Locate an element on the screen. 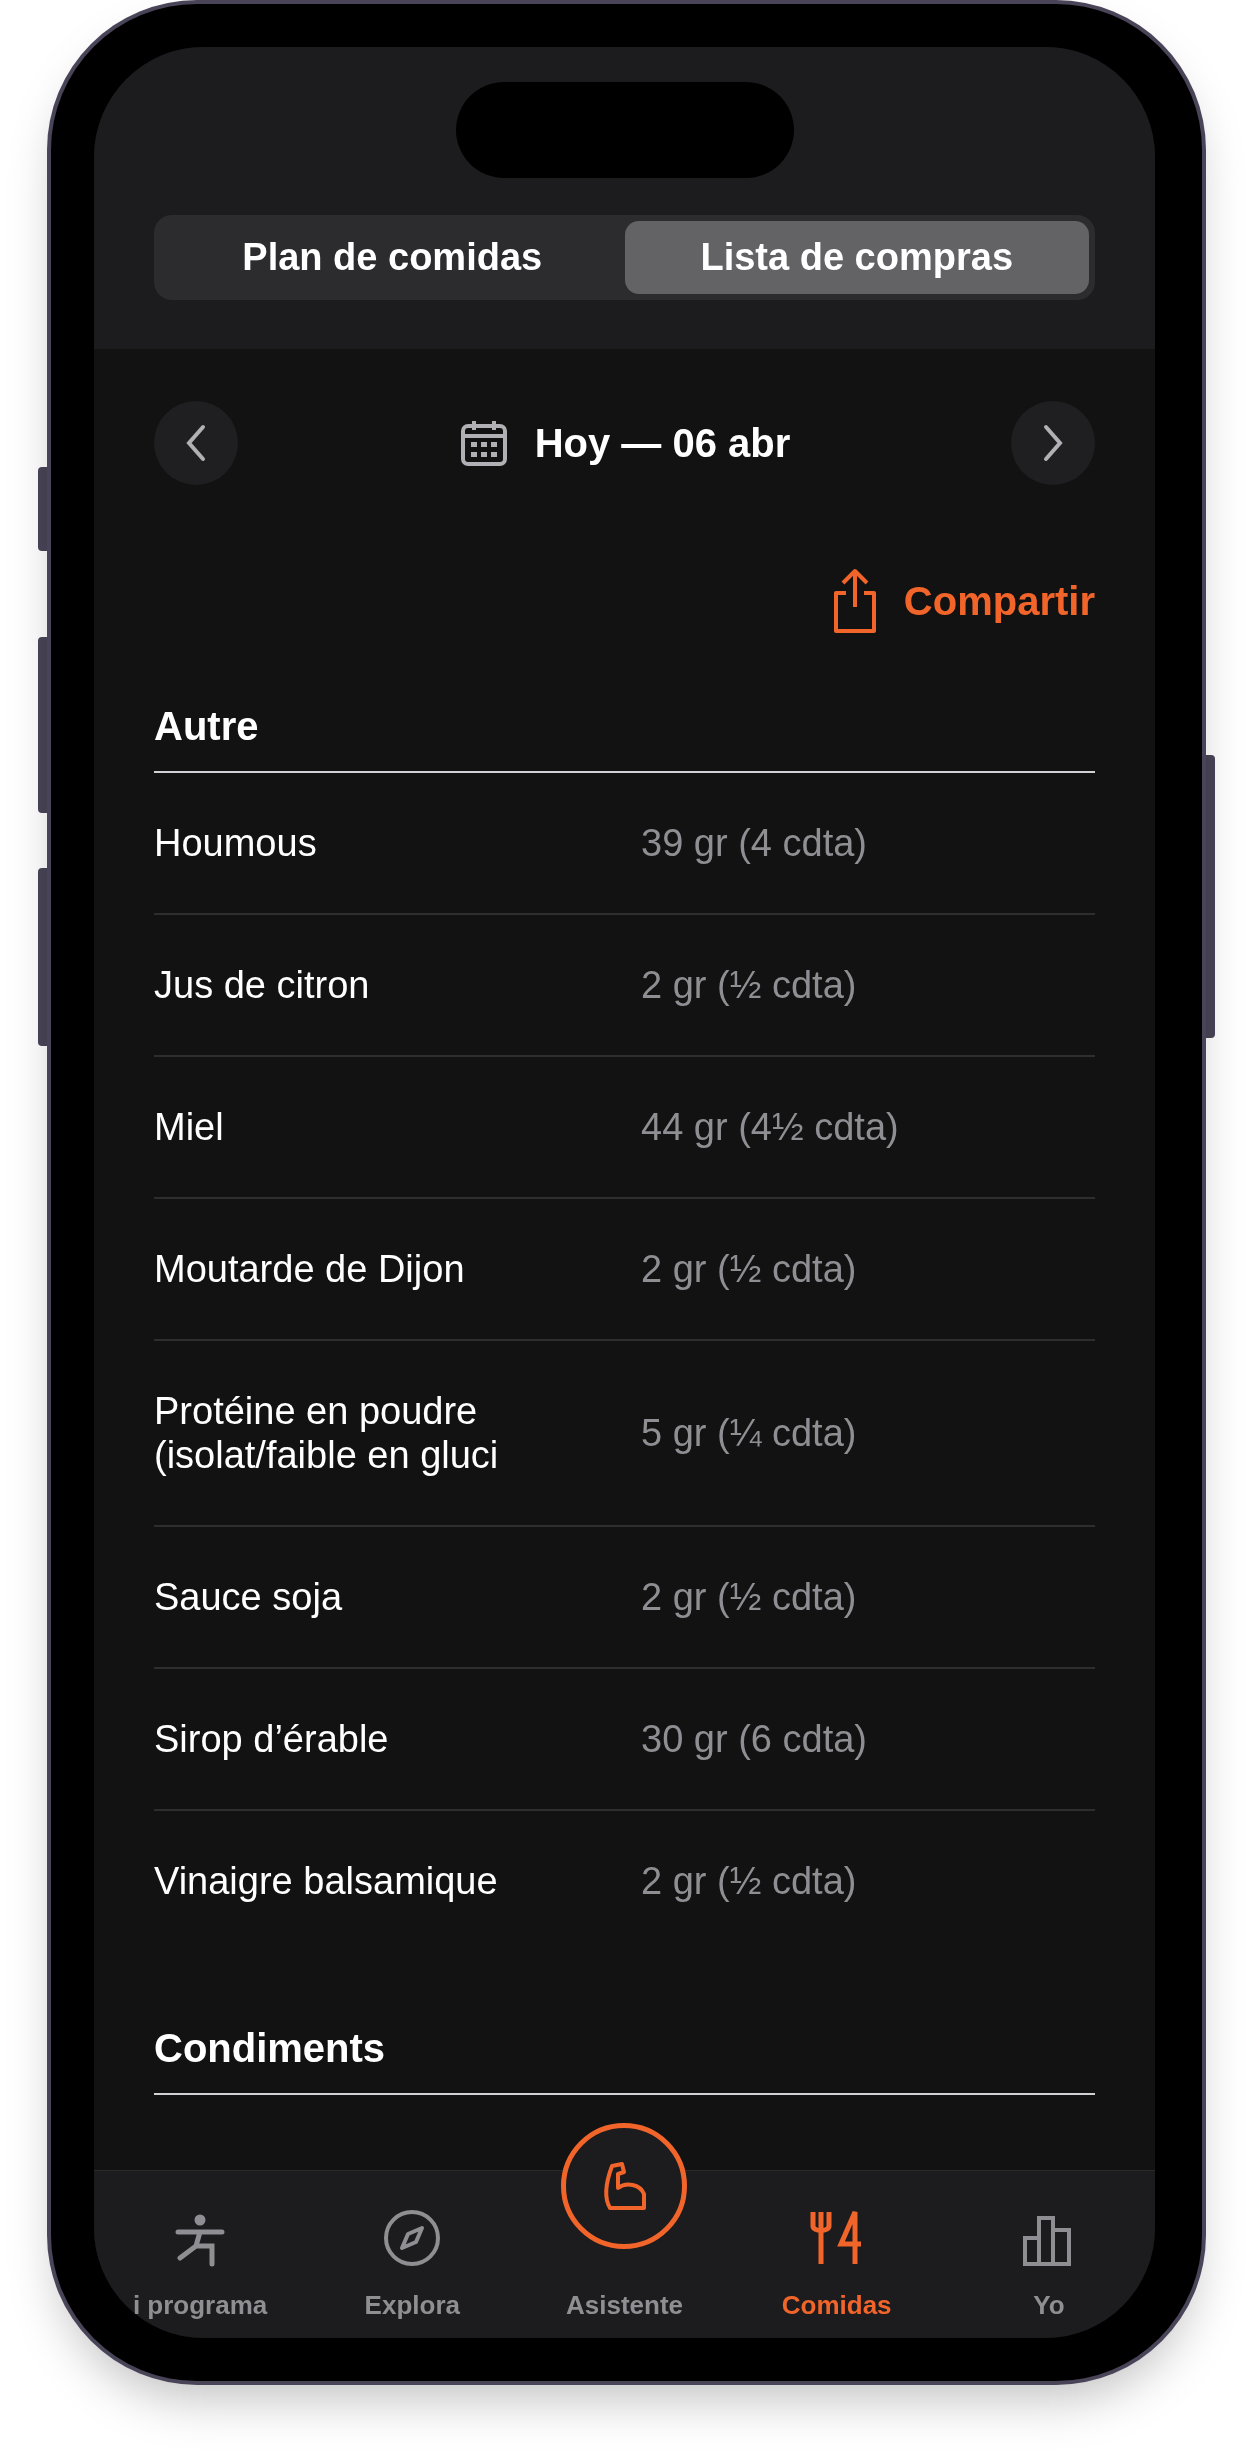  item-amount: 39 gr (4 cdta) is located at coordinates (754, 843).